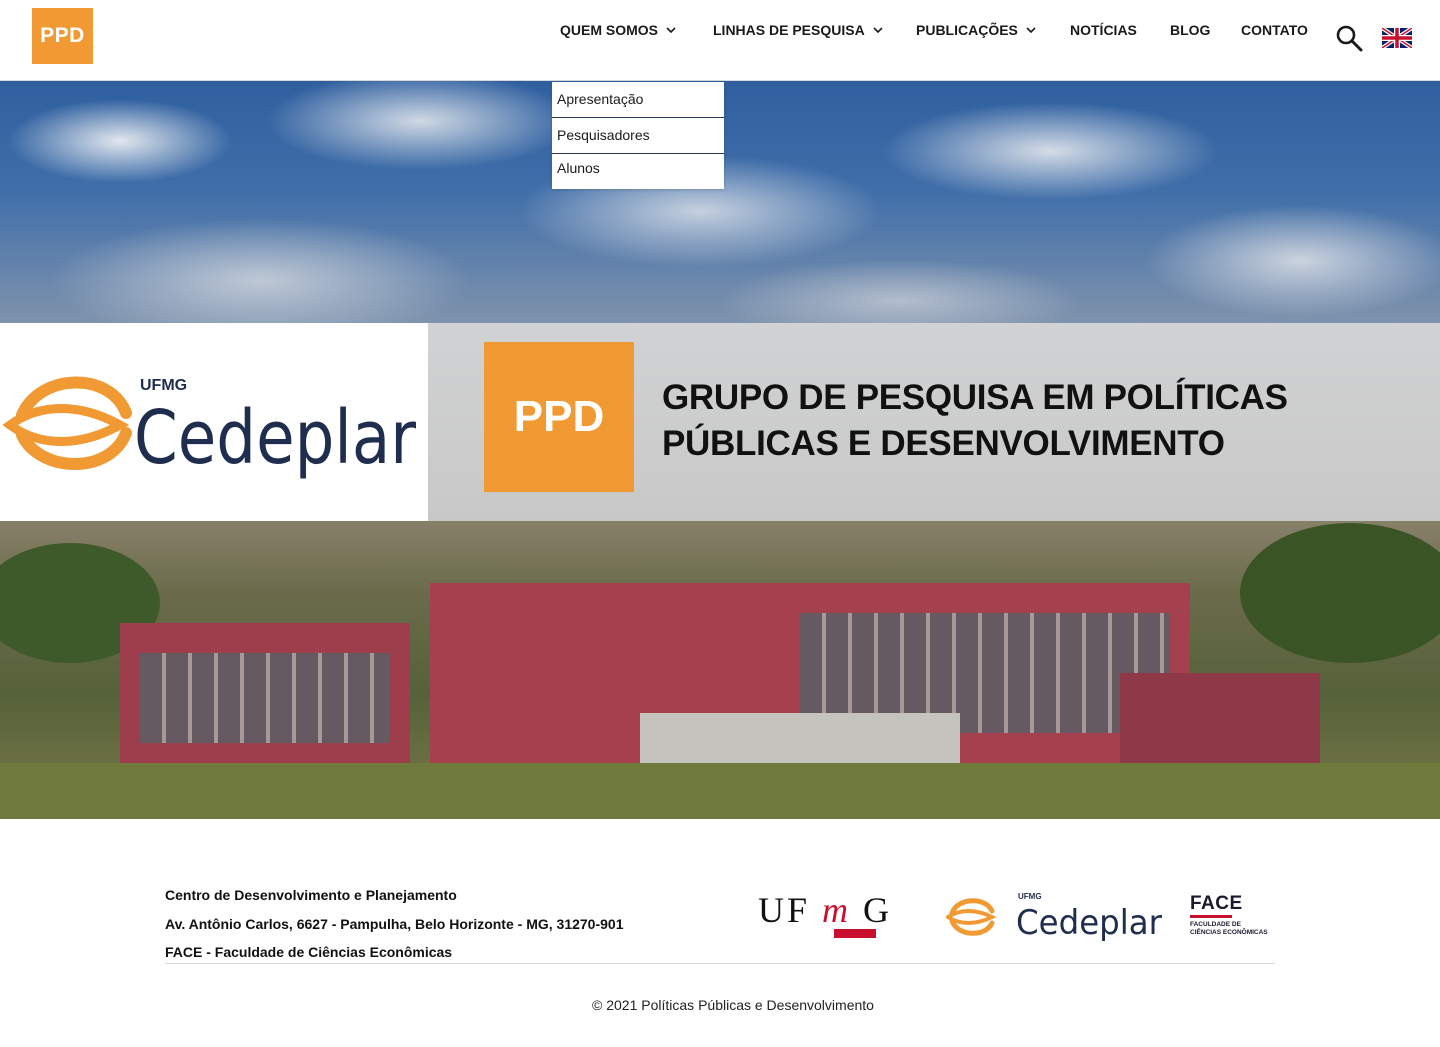 The width and height of the screenshot is (1440, 1047). Describe the element at coordinates (1397, 38) in the screenshot. I see `uk-flag-icon` at that location.